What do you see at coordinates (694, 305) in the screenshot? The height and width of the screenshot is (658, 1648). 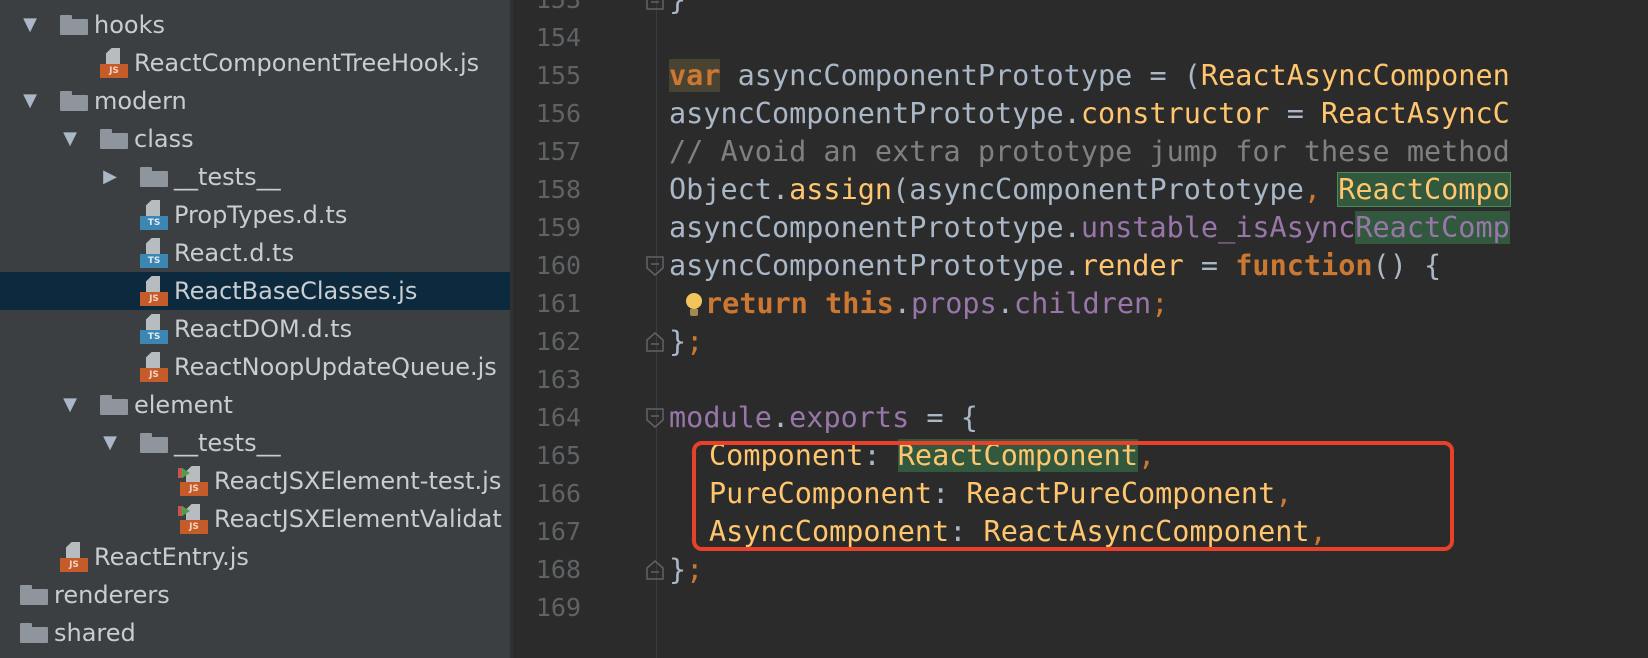 I see `lightbulb-icon` at bounding box center [694, 305].